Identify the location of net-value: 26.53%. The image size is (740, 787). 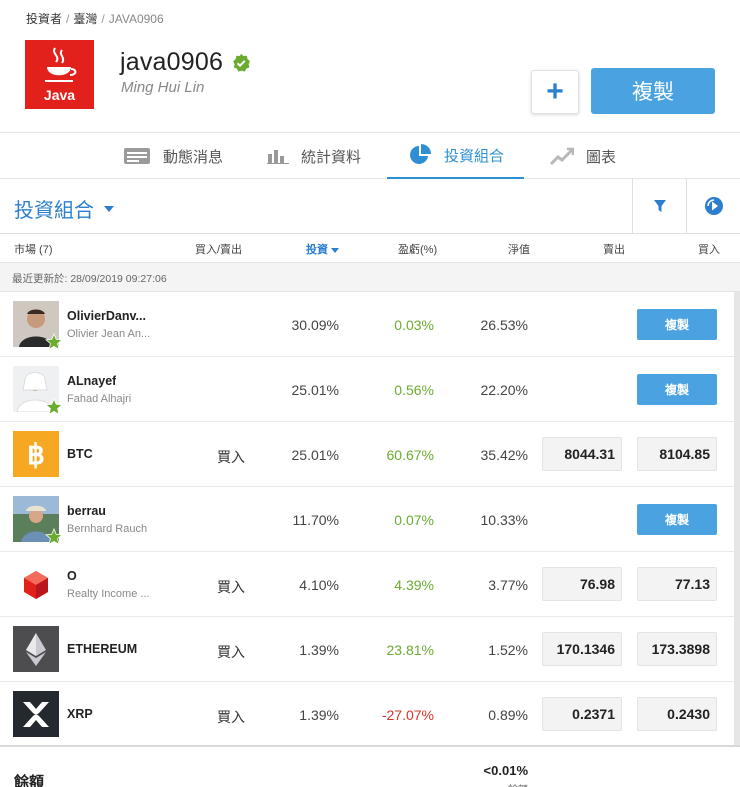
(504, 325).